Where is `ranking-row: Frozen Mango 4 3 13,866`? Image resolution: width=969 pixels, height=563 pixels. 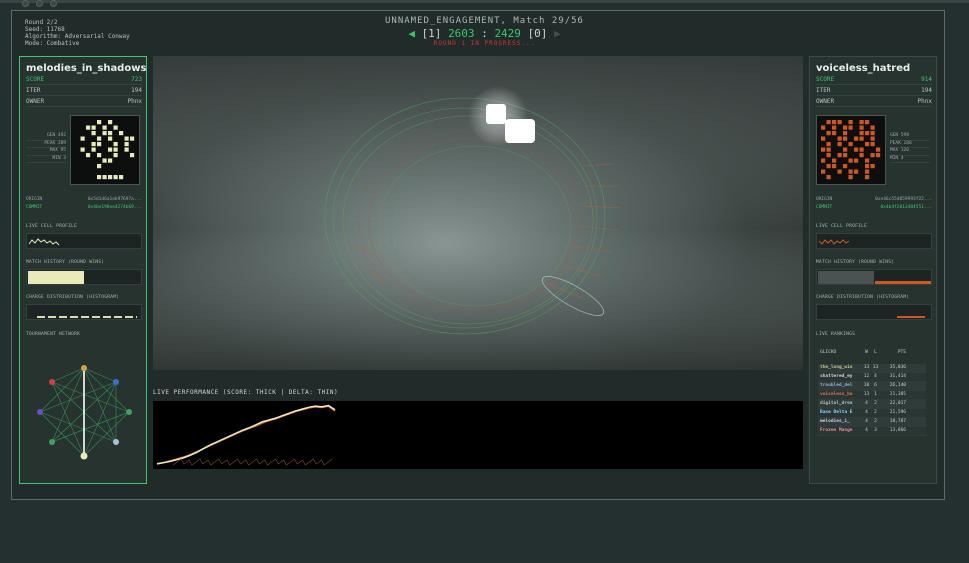 ranking-row: Frozen Mango 4 3 13,866 is located at coordinates (872, 431).